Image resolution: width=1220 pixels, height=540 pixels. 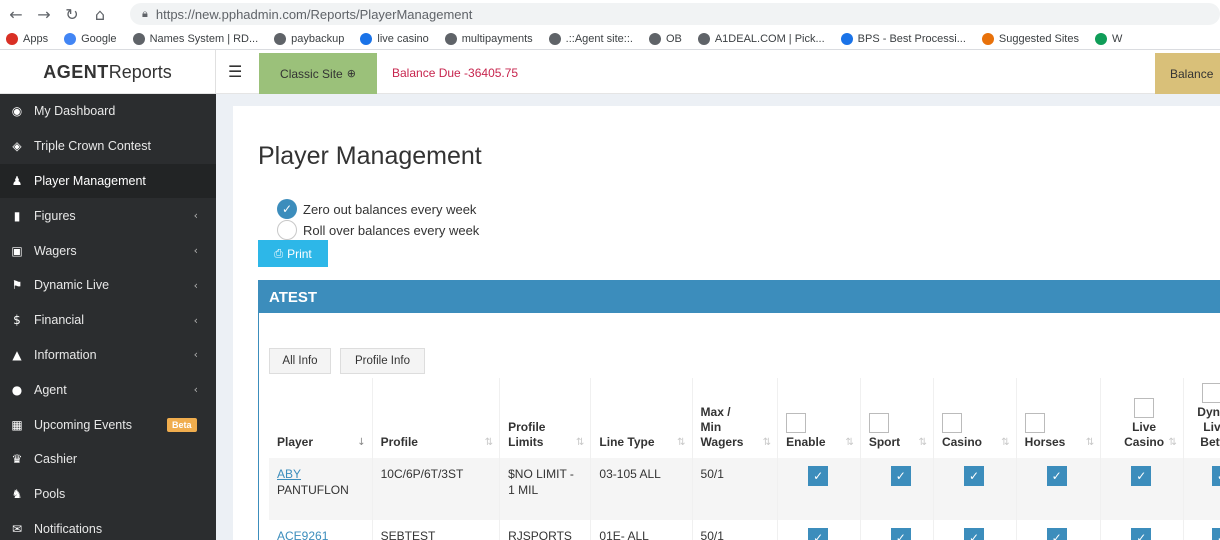 I want to click on select-all-horses-checkbox, so click(x=1034, y=423).